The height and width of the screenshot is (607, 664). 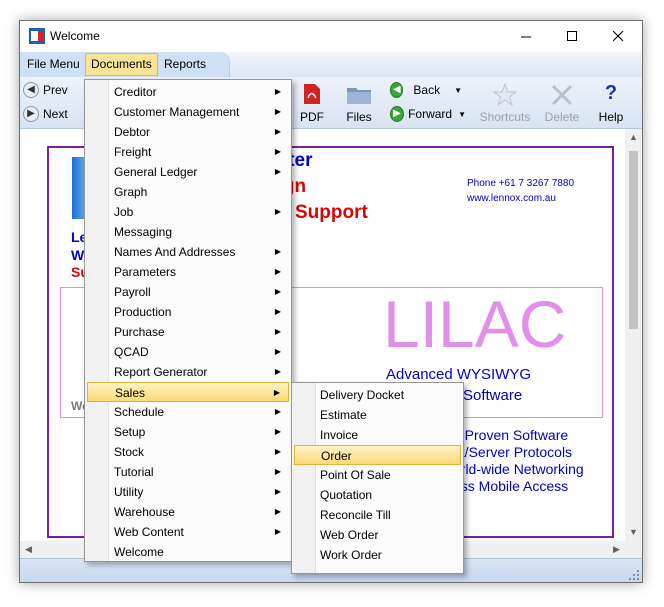 I want to click on delete-label: Delete, so click(x=562, y=117).